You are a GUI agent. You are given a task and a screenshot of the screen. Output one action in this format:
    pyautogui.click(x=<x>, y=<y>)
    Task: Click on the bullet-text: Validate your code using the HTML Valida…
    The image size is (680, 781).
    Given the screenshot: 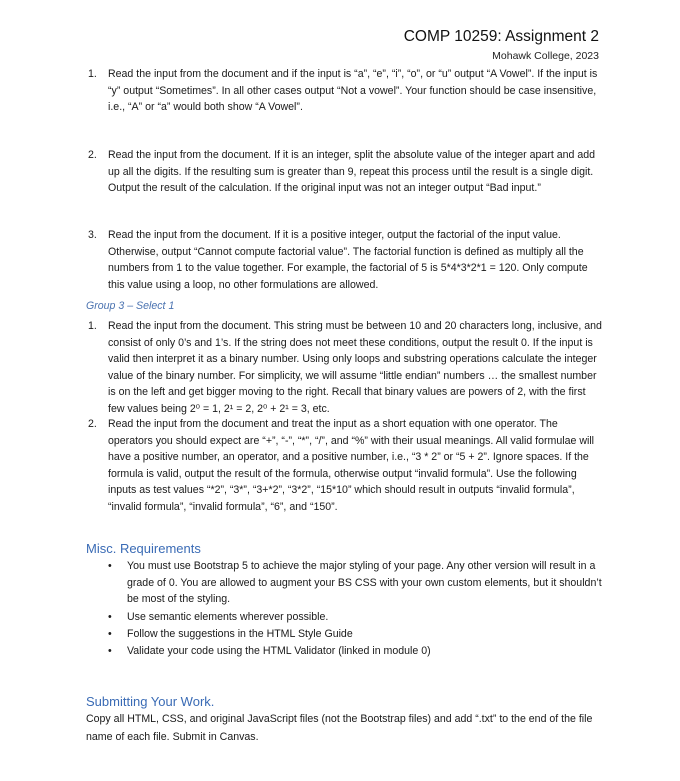 What is the action you would take?
    pyautogui.click(x=279, y=651)
    